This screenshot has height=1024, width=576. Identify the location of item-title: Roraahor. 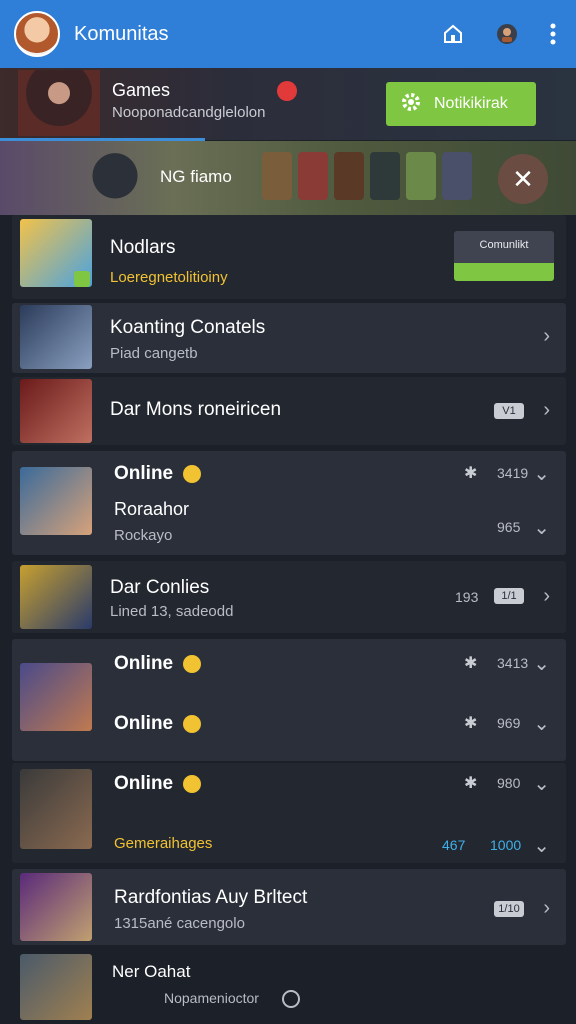
(152, 509).